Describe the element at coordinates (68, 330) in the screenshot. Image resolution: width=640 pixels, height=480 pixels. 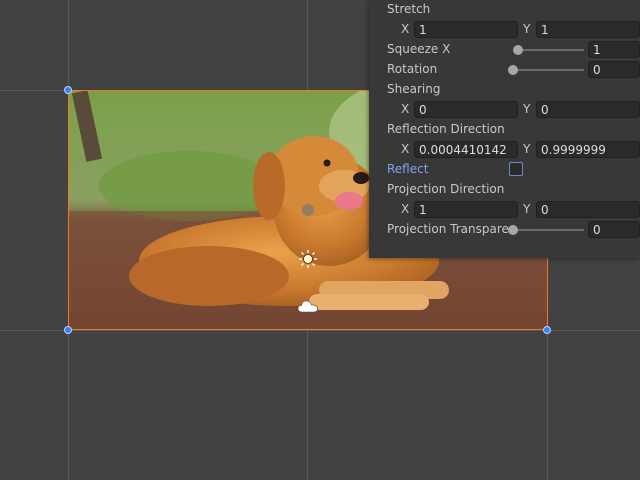
I see `resize-handle-bottom-left` at that location.